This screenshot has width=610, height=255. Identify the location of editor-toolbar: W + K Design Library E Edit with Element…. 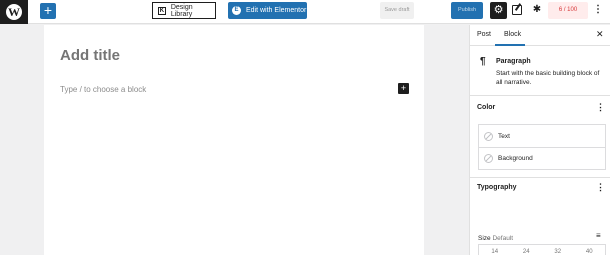
(305, 12).